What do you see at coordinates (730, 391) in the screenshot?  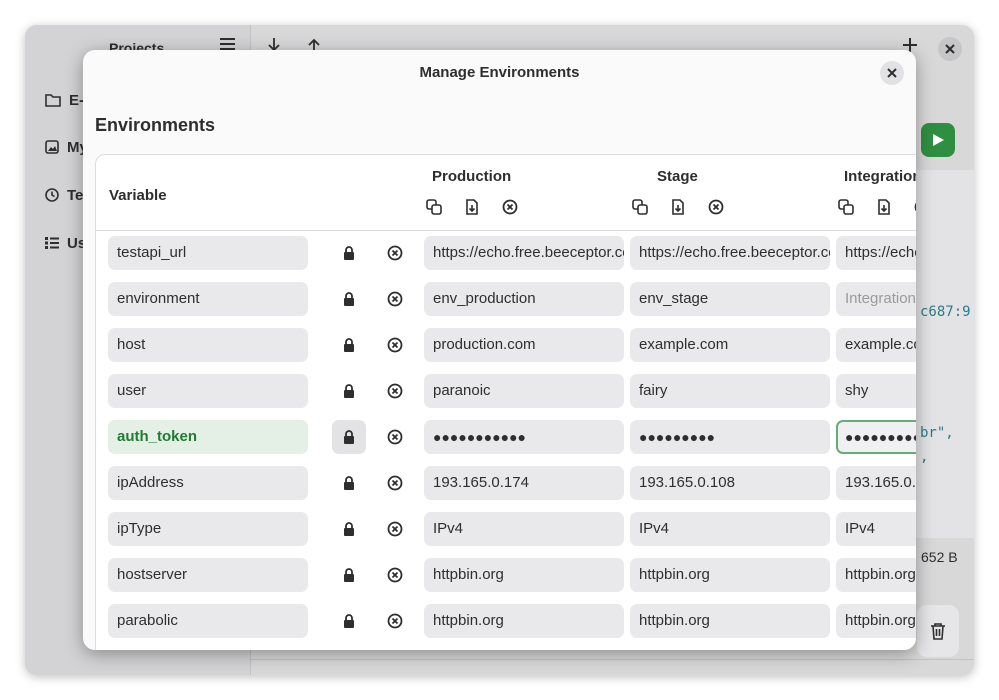 I see `environment-value-field: fairy` at bounding box center [730, 391].